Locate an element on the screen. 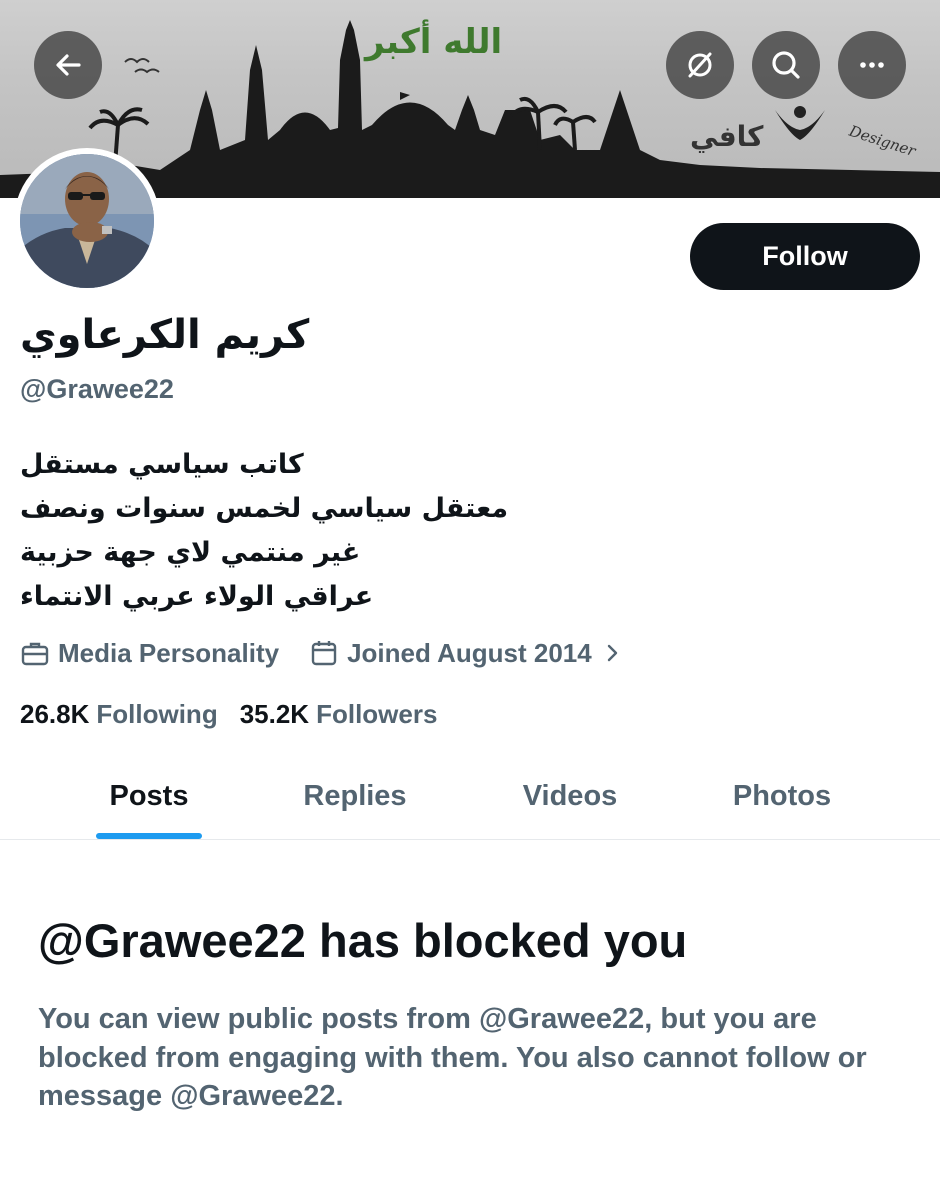 The height and width of the screenshot is (1200, 940). profile-joined: Joined August 2014 is located at coordinates (470, 653).